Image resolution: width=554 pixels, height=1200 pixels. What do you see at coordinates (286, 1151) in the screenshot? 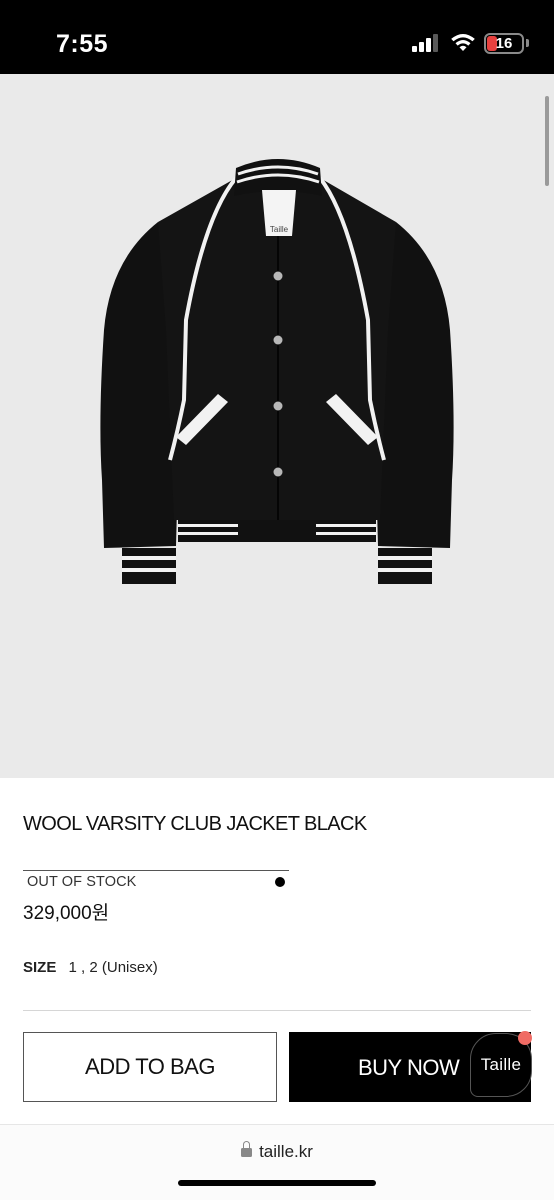
I see `url-text: taille.kr` at bounding box center [286, 1151].